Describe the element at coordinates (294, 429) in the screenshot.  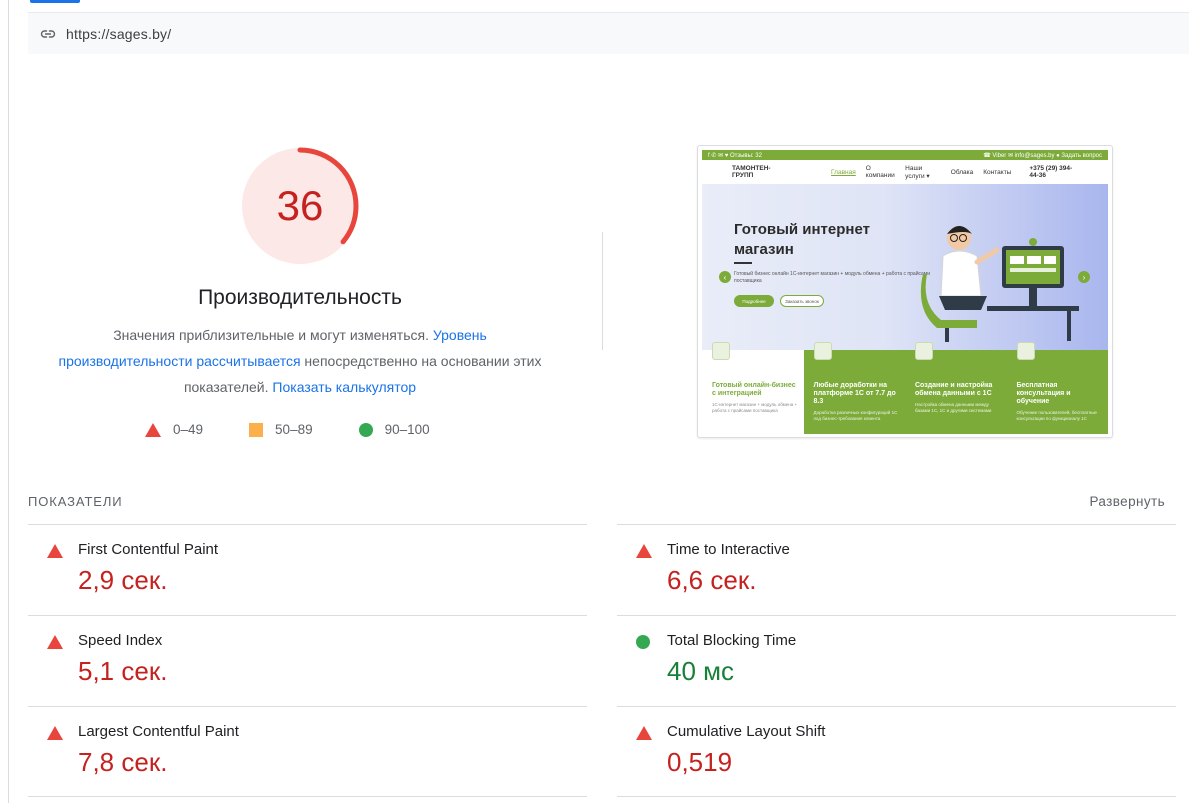
I see `legend-label: 50–89` at that location.